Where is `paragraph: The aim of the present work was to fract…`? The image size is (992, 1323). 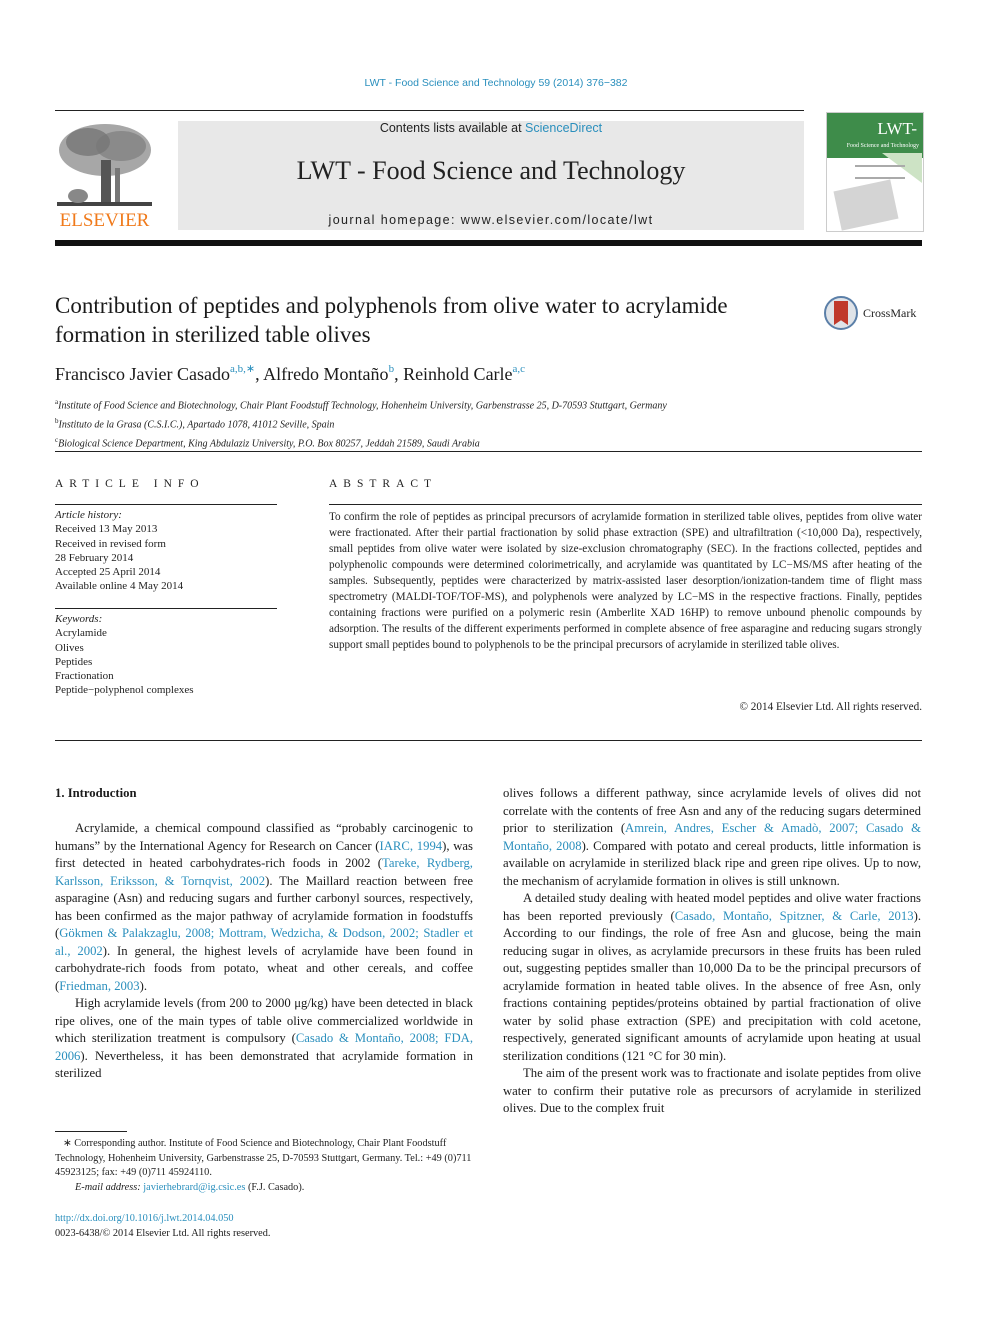 paragraph: The aim of the present work was to fract… is located at coordinates (712, 1091).